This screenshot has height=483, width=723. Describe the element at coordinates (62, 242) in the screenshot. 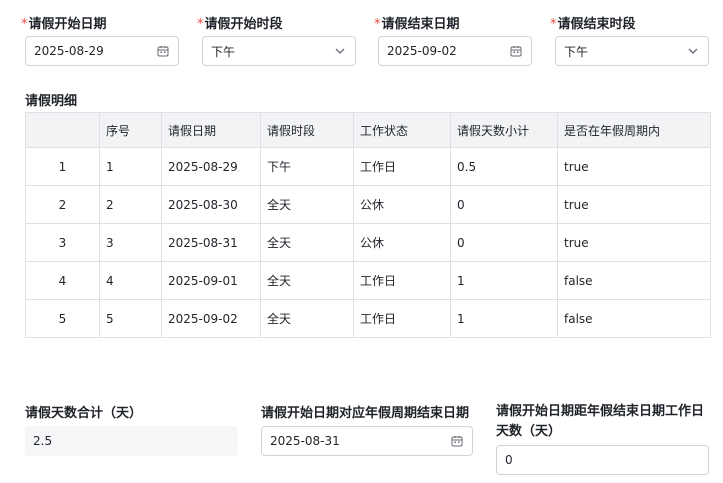

I see `row-index: 3` at that location.